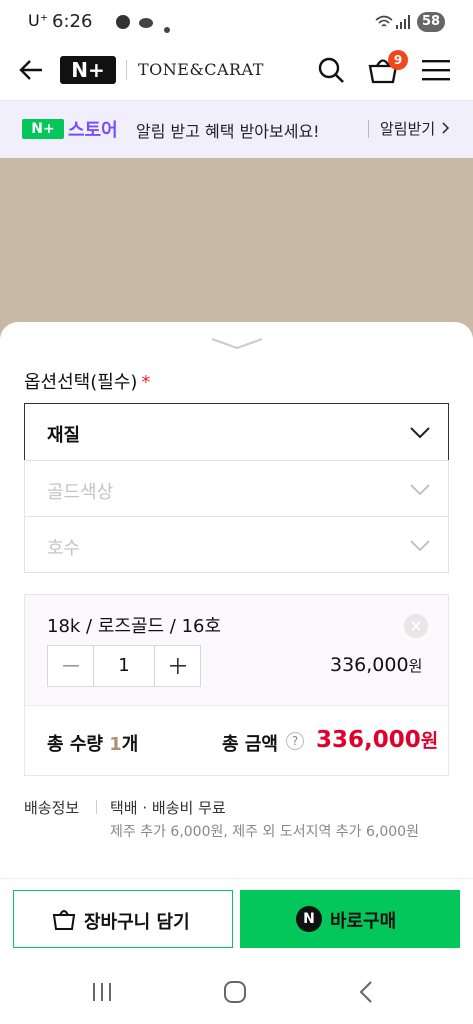 The height and width of the screenshot is (1024, 473). Describe the element at coordinates (168, 808) in the screenshot. I see `shipping-value: 택배 · 배송비 무료` at that location.